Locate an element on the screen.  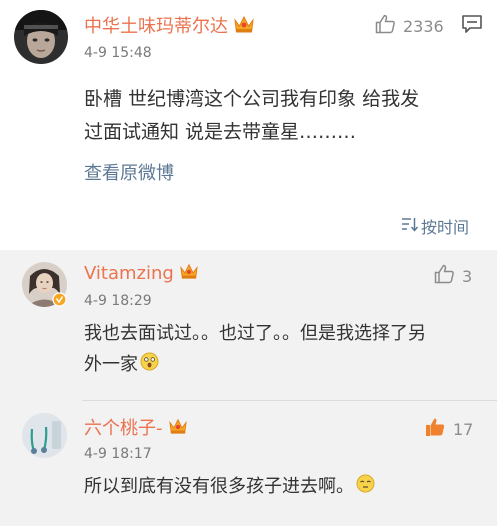
reply-username: 六个桃子- is located at coordinates (136, 427).